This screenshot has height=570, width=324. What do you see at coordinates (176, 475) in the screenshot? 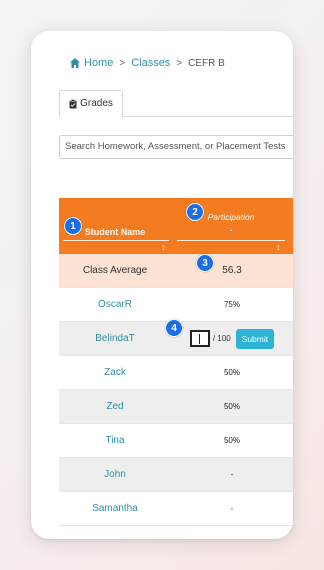
I see `table-row: John -` at bounding box center [176, 475].